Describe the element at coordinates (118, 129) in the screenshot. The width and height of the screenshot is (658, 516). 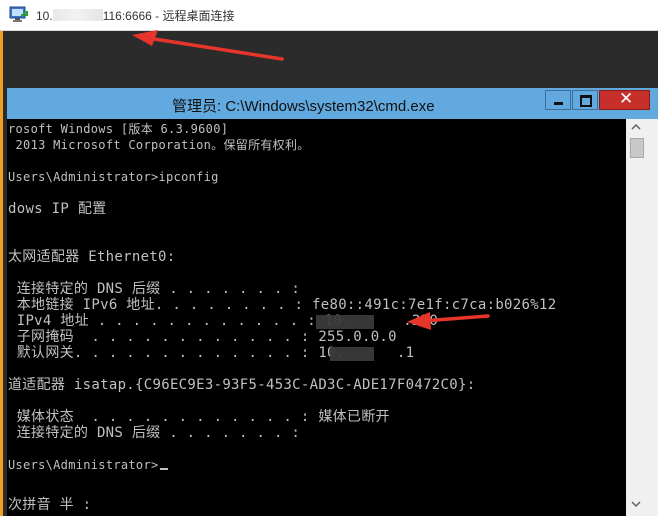
I see `console-line: rosoft Windows [版本 6.3.9600]` at that location.